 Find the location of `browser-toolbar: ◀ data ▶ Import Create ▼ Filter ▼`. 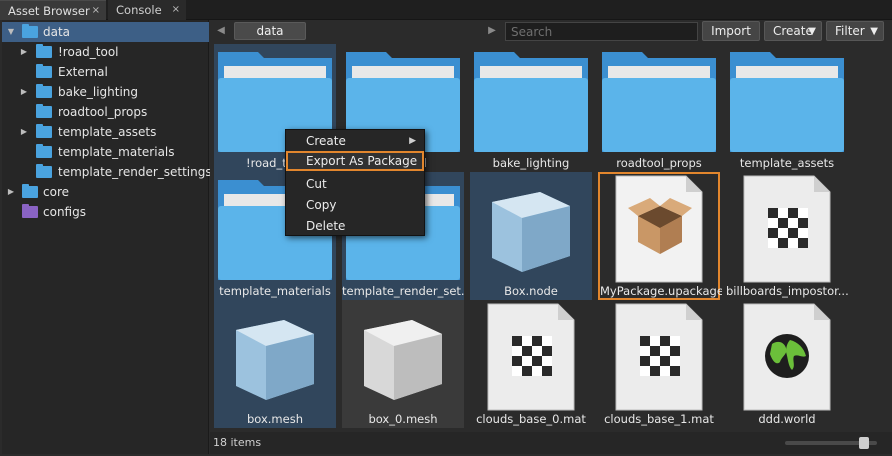

browser-toolbar: ◀ data ▶ Import Create ▼ Filter ▼ is located at coordinates (551, 31).